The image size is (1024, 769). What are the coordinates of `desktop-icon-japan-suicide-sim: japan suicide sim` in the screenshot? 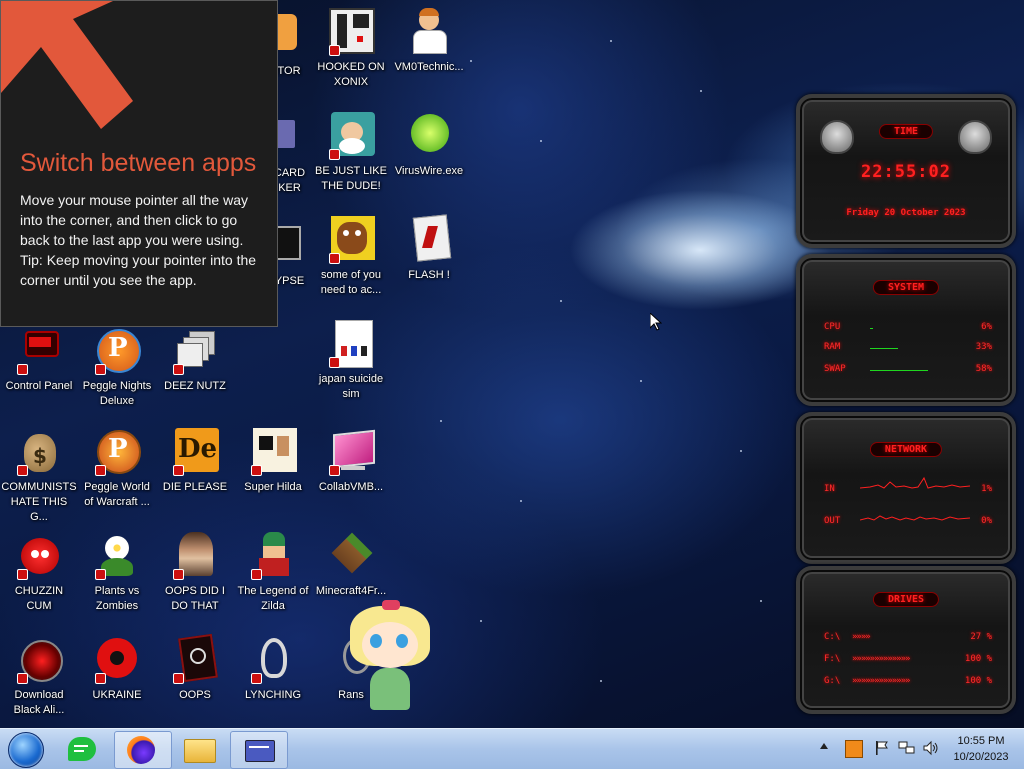 It's located at (351, 368).